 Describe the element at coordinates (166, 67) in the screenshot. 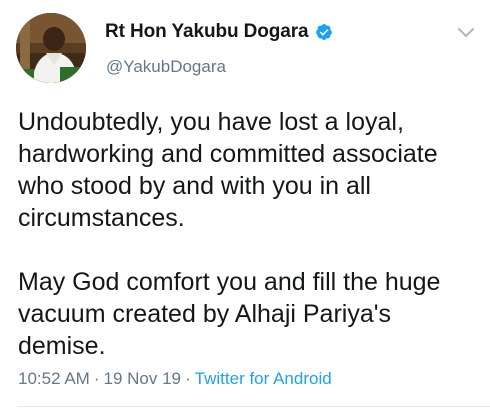

I see `author-handle: @YakubDogara` at that location.